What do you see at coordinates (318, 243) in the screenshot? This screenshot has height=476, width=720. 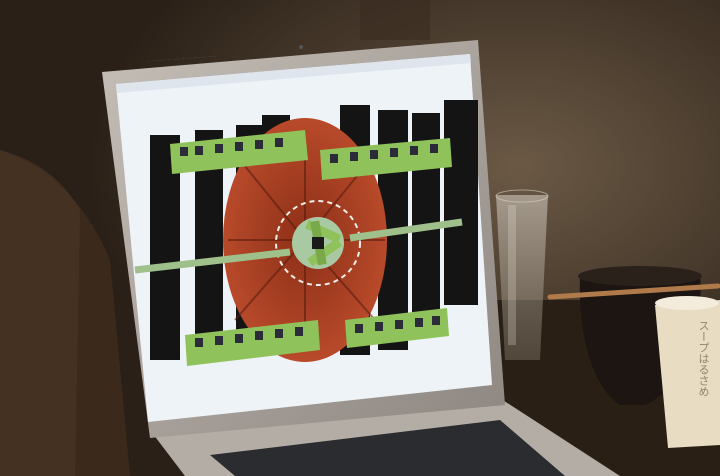 I see `center-train-swirl` at bounding box center [318, 243].